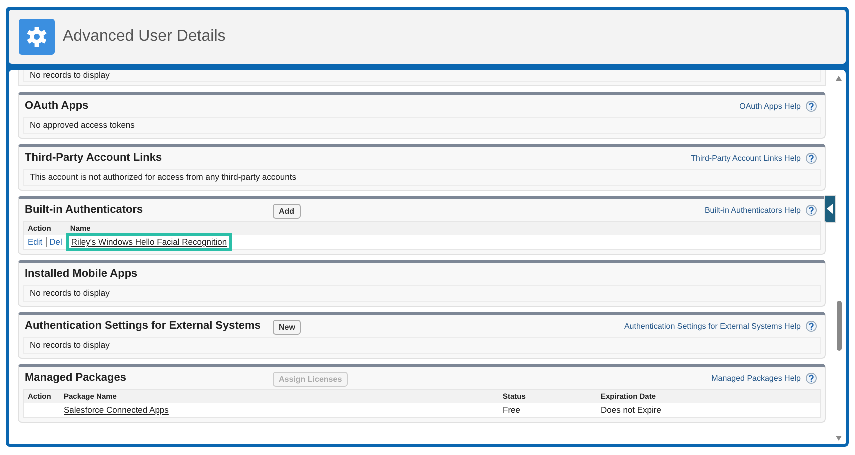  Describe the element at coordinates (144, 37) in the screenshot. I see `page-title: Advanced User Details` at that location.